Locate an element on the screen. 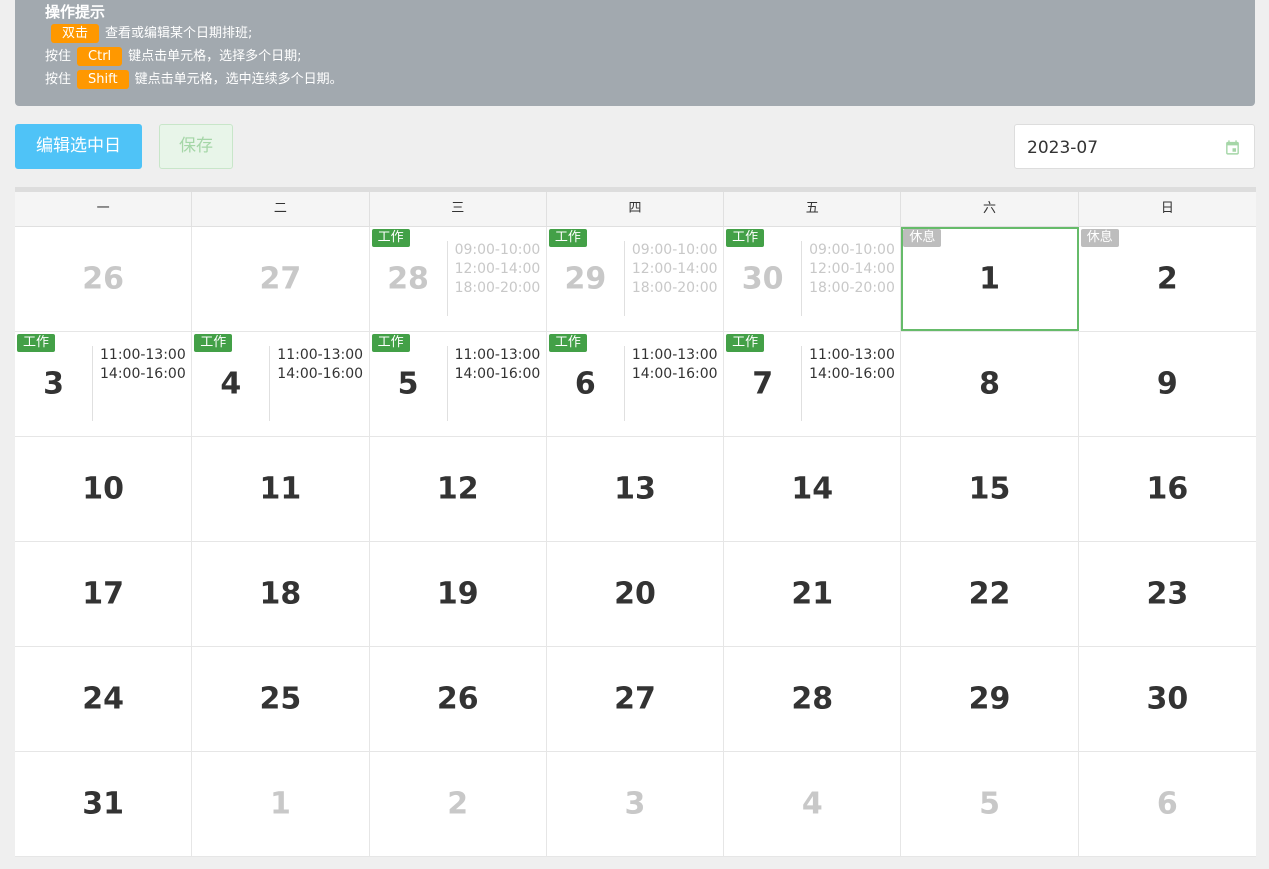 The width and height of the screenshot is (1269, 869). shift-time: 09:00-10:00 is located at coordinates (497, 250).